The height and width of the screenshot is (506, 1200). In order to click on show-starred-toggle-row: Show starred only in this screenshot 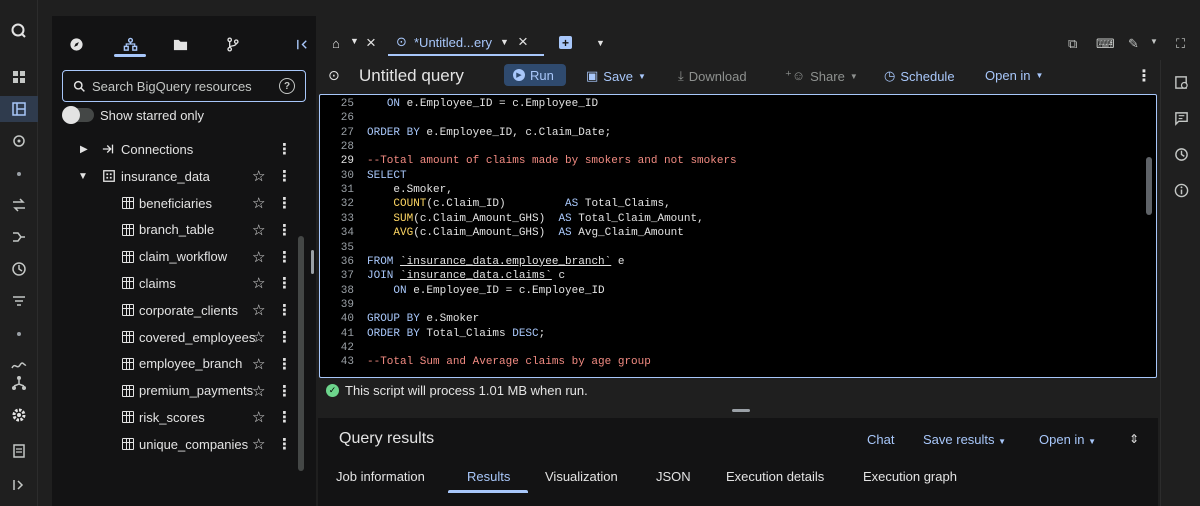, I will do `click(133, 115)`.